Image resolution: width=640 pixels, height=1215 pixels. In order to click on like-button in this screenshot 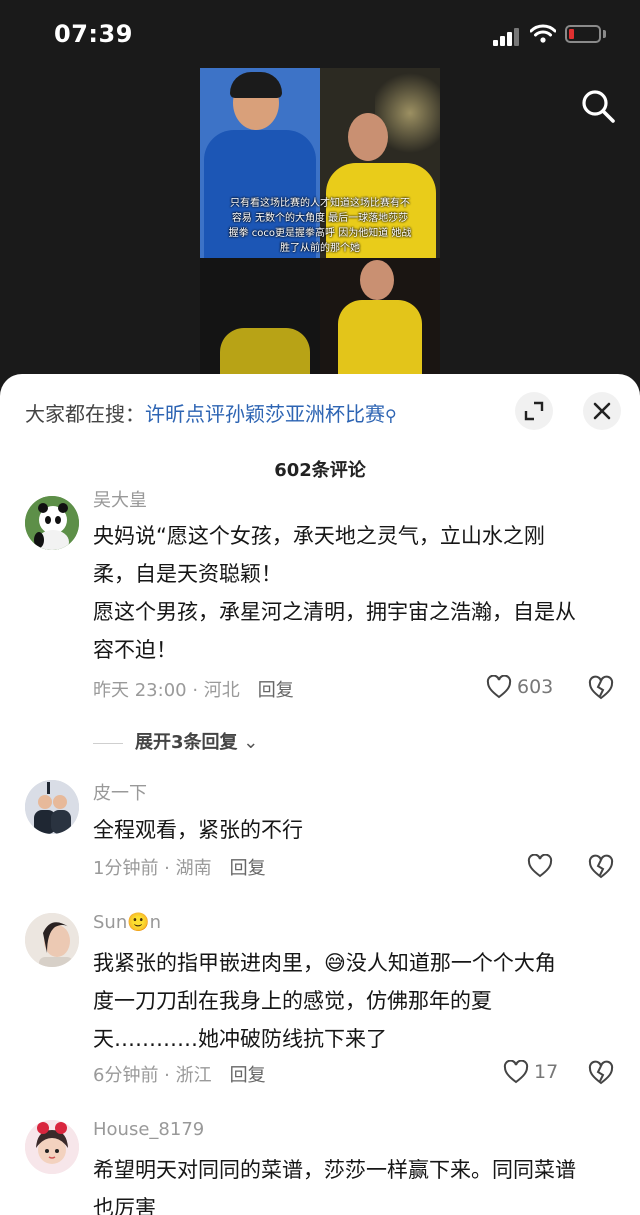, I will do `click(542, 867)`.